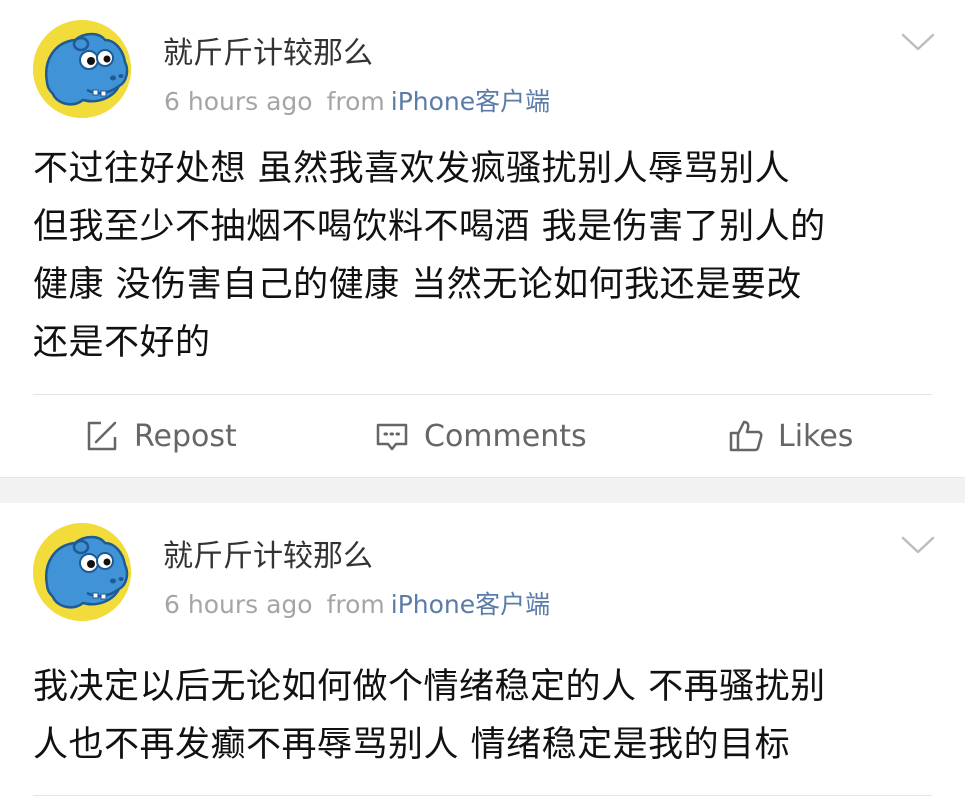  What do you see at coordinates (412, 169) in the screenshot?
I see `content-line: 不过往好处想 虽然我喜欢发疯骚扰别人辱骂别人` at bounding box center [412, 169].